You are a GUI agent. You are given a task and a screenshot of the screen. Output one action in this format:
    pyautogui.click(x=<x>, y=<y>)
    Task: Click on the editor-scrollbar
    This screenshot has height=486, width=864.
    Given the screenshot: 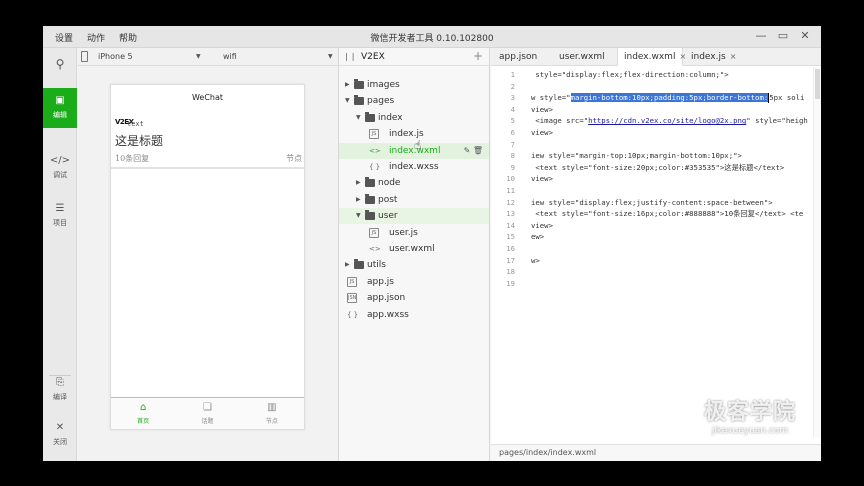 What is the action you would take?
    pyautogui.click(x=817, y=252)
    